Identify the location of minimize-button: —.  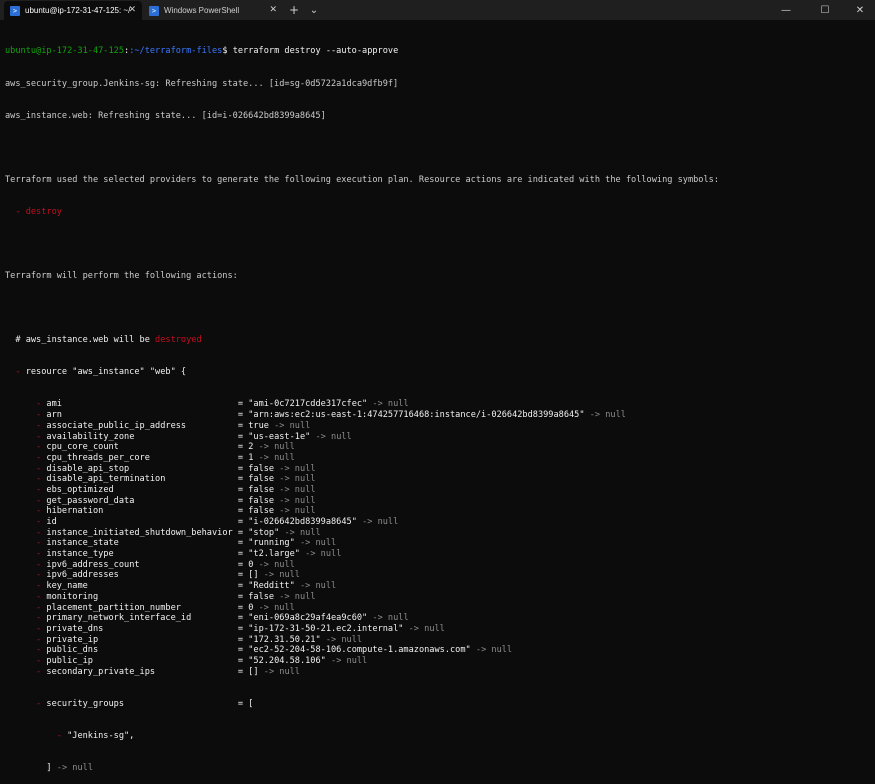
(786, 10).